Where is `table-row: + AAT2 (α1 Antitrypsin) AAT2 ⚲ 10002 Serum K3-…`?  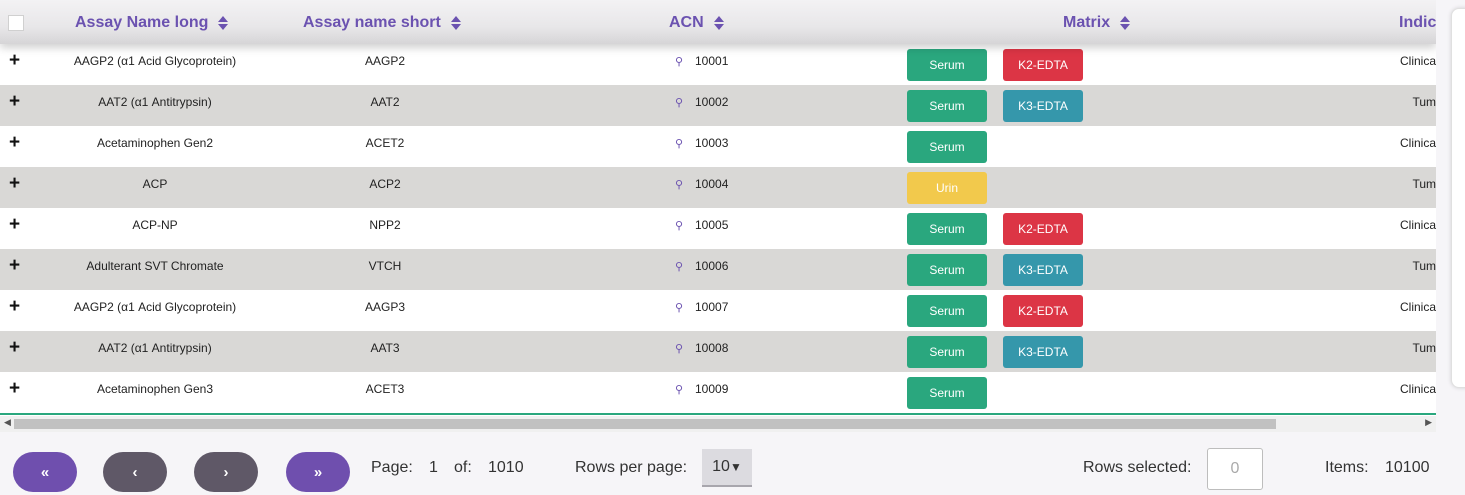 table-row: + AAT2 (α1 Antitrypsin) AAT2 ⚲ 10002 Serum K3-… is located at coordinates (718, 105).